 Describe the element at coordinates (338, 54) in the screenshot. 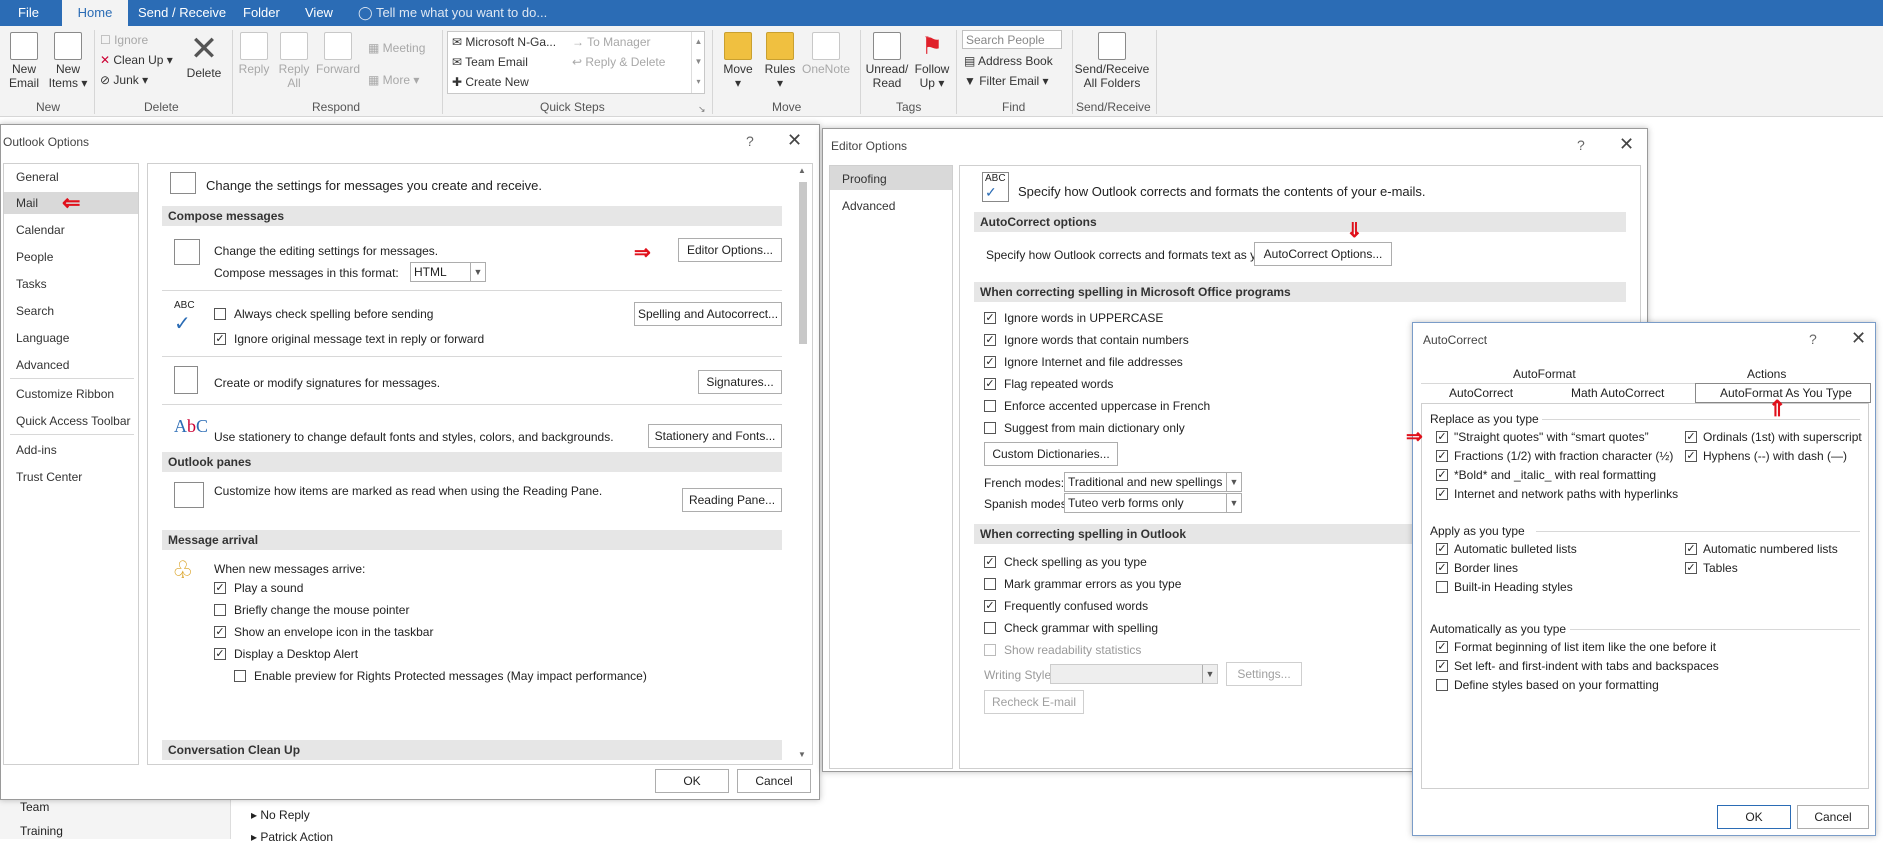

I see `forward-button: Forward` at that location.